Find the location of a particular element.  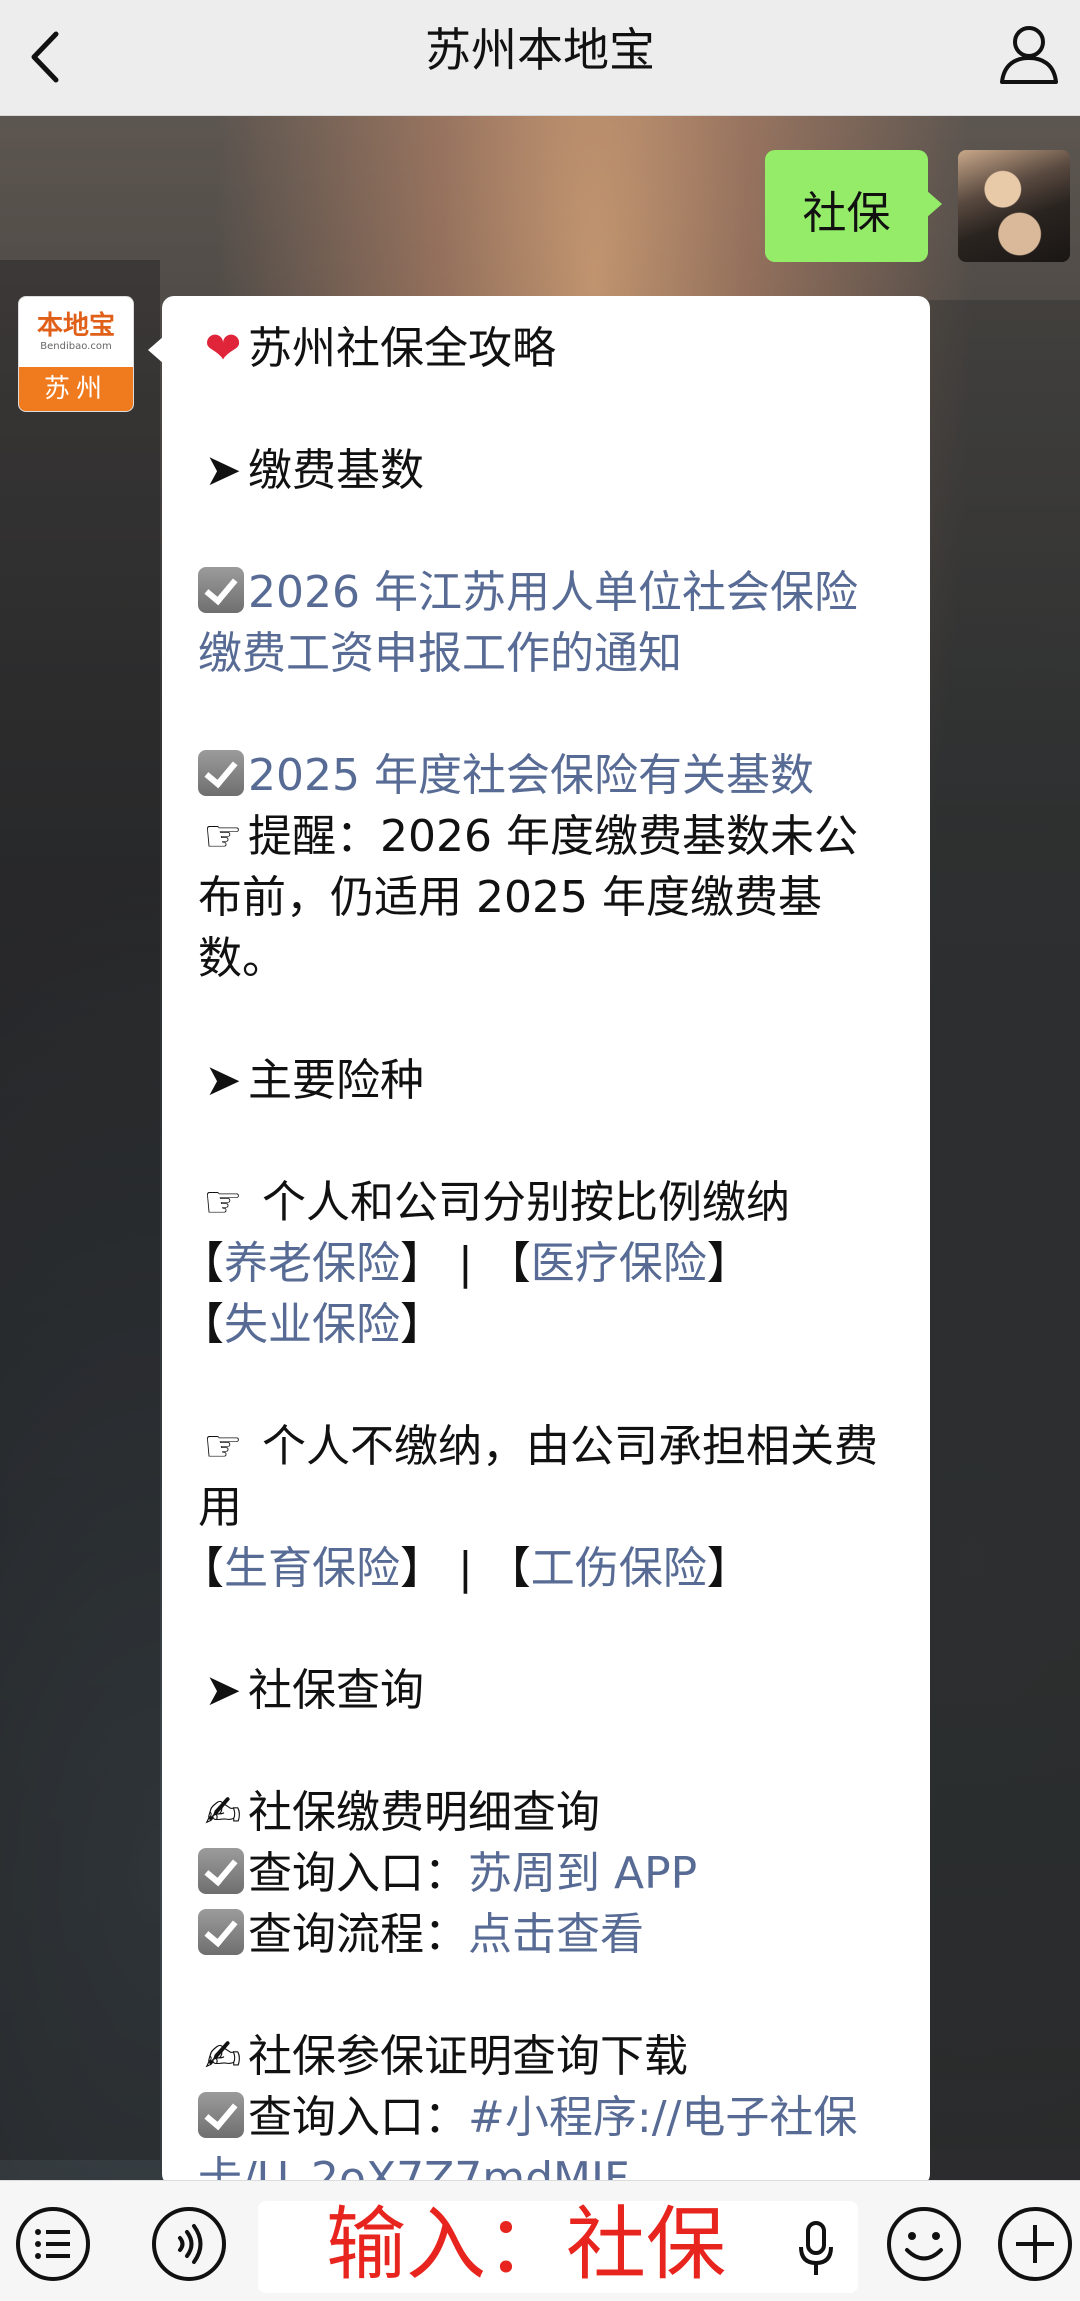

notice-link-row: 2026 年江苏用人单位社会保险缴费工资申报工作的通知 is located at coordinates (548, 623).